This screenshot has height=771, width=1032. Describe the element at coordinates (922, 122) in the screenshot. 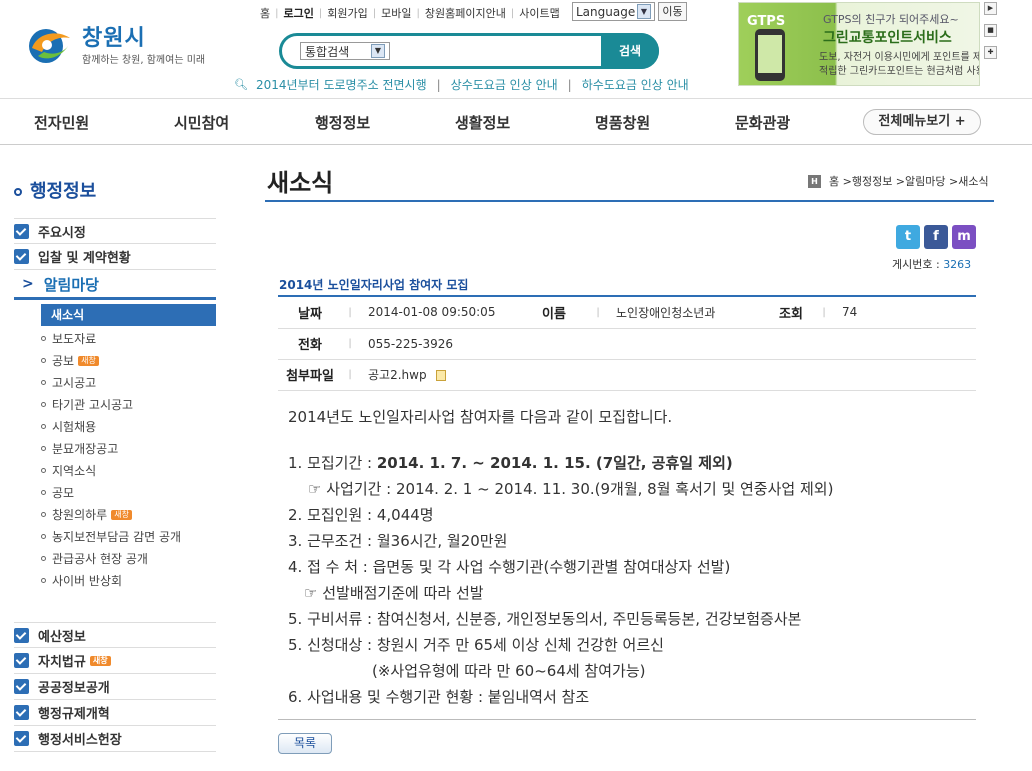

I see `all-menu-button: 전체메뉴보기 +` at that location.